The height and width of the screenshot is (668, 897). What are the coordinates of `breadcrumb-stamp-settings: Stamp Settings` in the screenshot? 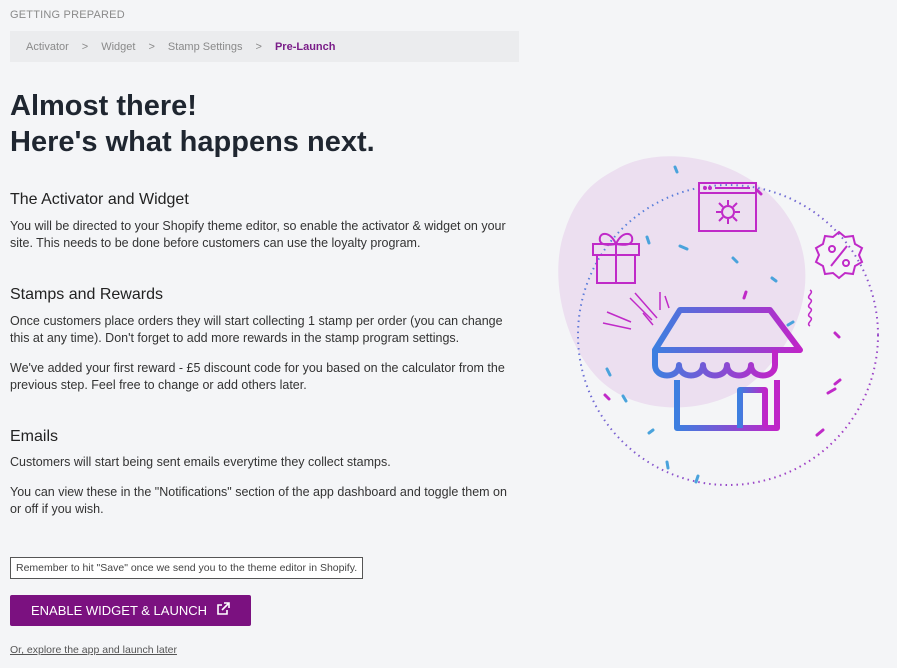 It's located at (205, 47).